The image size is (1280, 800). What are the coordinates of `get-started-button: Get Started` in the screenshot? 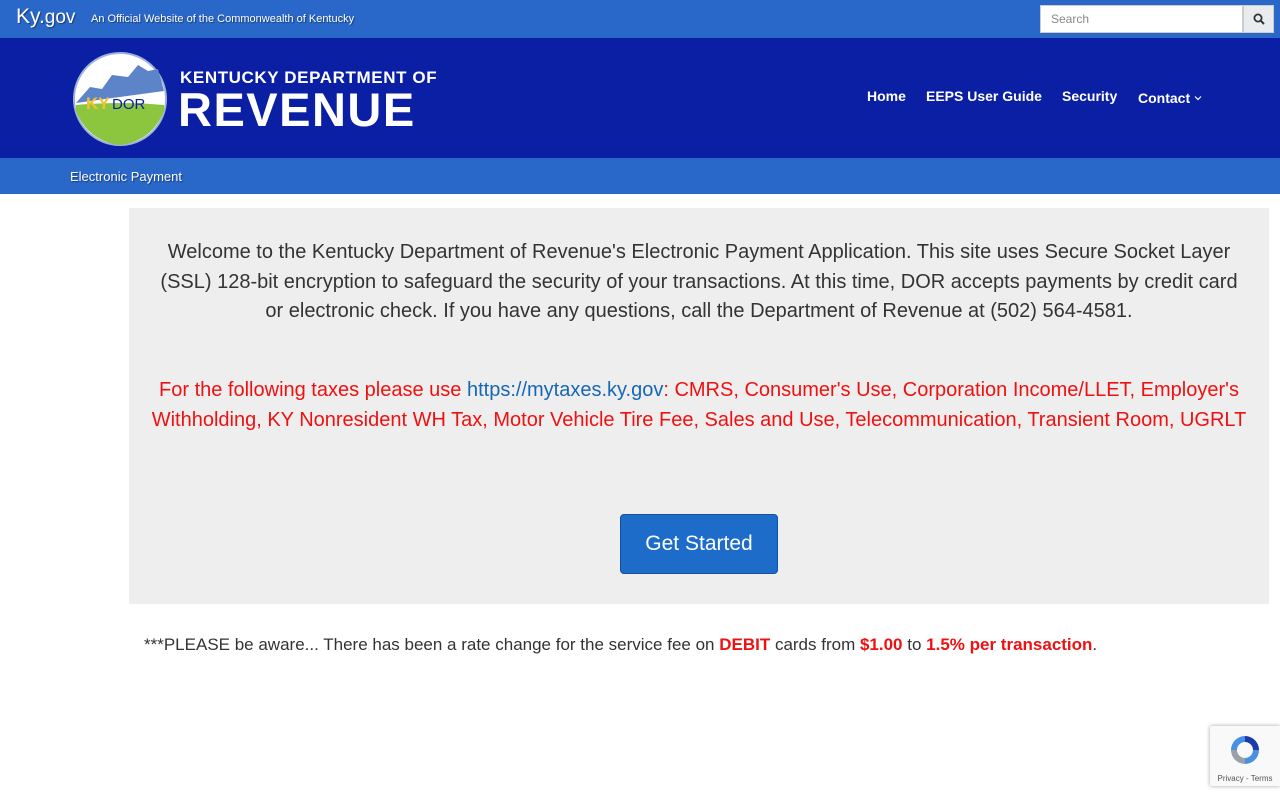 It's located at (699, 544).